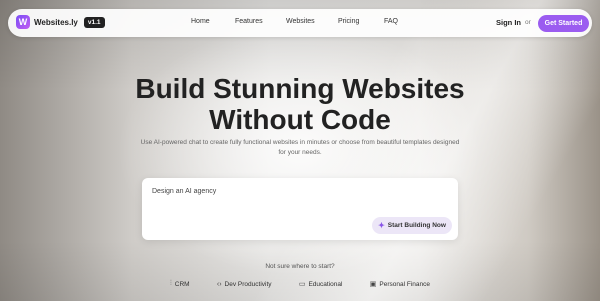 This screenshot has width=600, height=301. Describe the element at coordinates (184, 191) in the screenshot. I see `prompt-input: Design an AI agency` at that location.